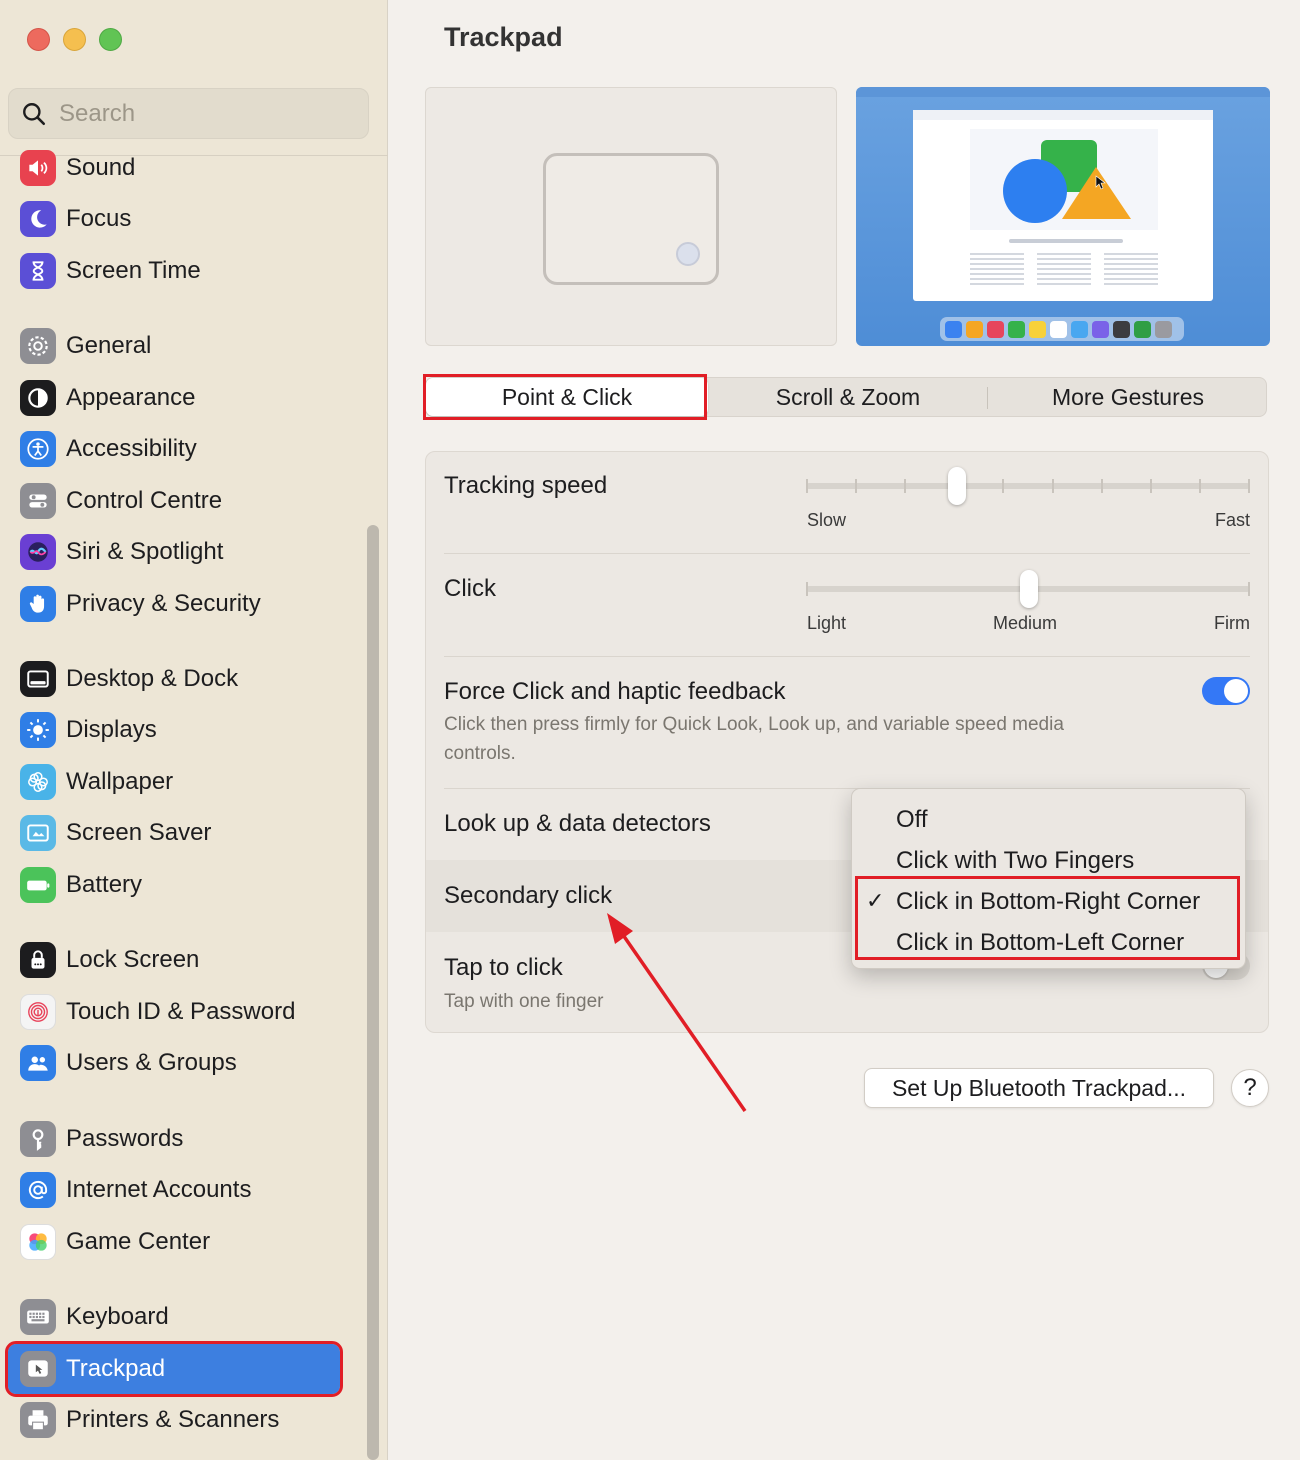 The image size is (1300, 1460). What do you see at coordinates (174, 346) in the screenshot?
I see `sidebar-item-general: General` at bounding box center [174, 346].